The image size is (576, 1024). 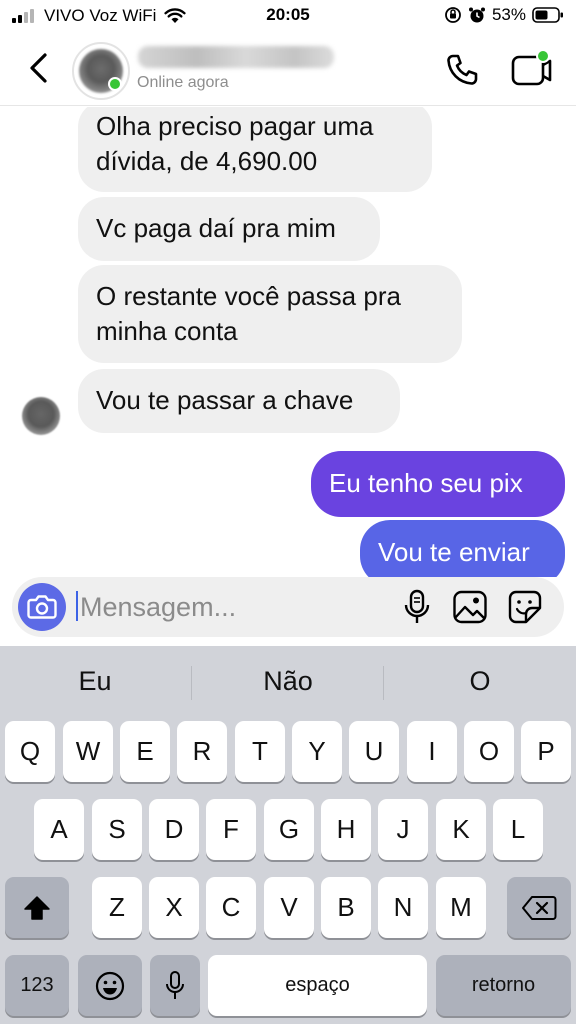 What do you see at coordinates (288, 16) in the screenshot?
I see `status-bar: VIVO Voz WiFi 20:05 53%` at bounding box center [288, 16].